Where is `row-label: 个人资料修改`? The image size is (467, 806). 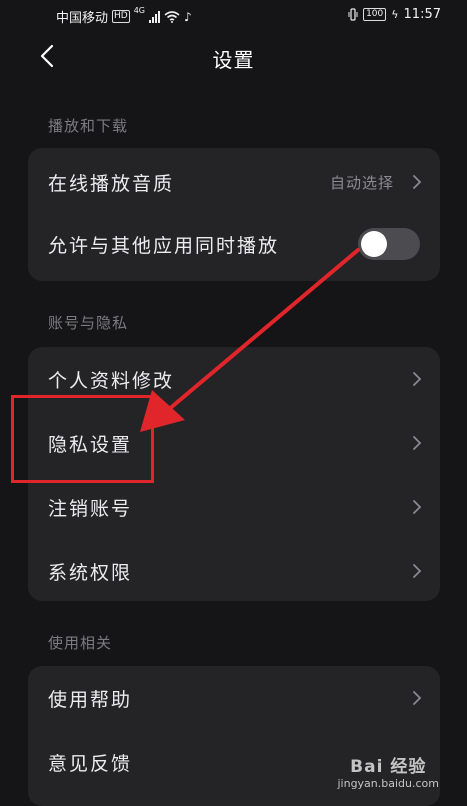 row-label: 个人资料修改 is located at coordinates (111, 381).